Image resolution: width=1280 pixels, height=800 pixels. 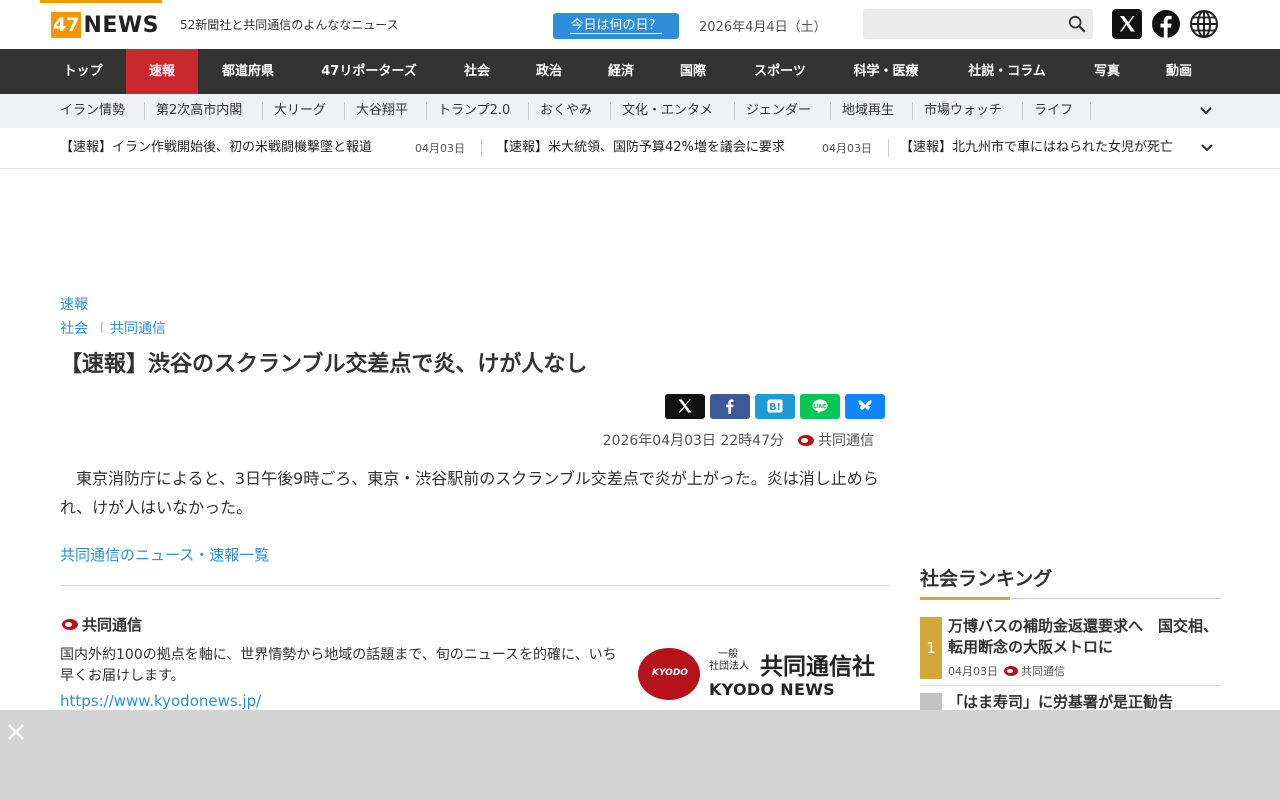 I want to click on nav-international: 国際, so click(x=693, y=71).